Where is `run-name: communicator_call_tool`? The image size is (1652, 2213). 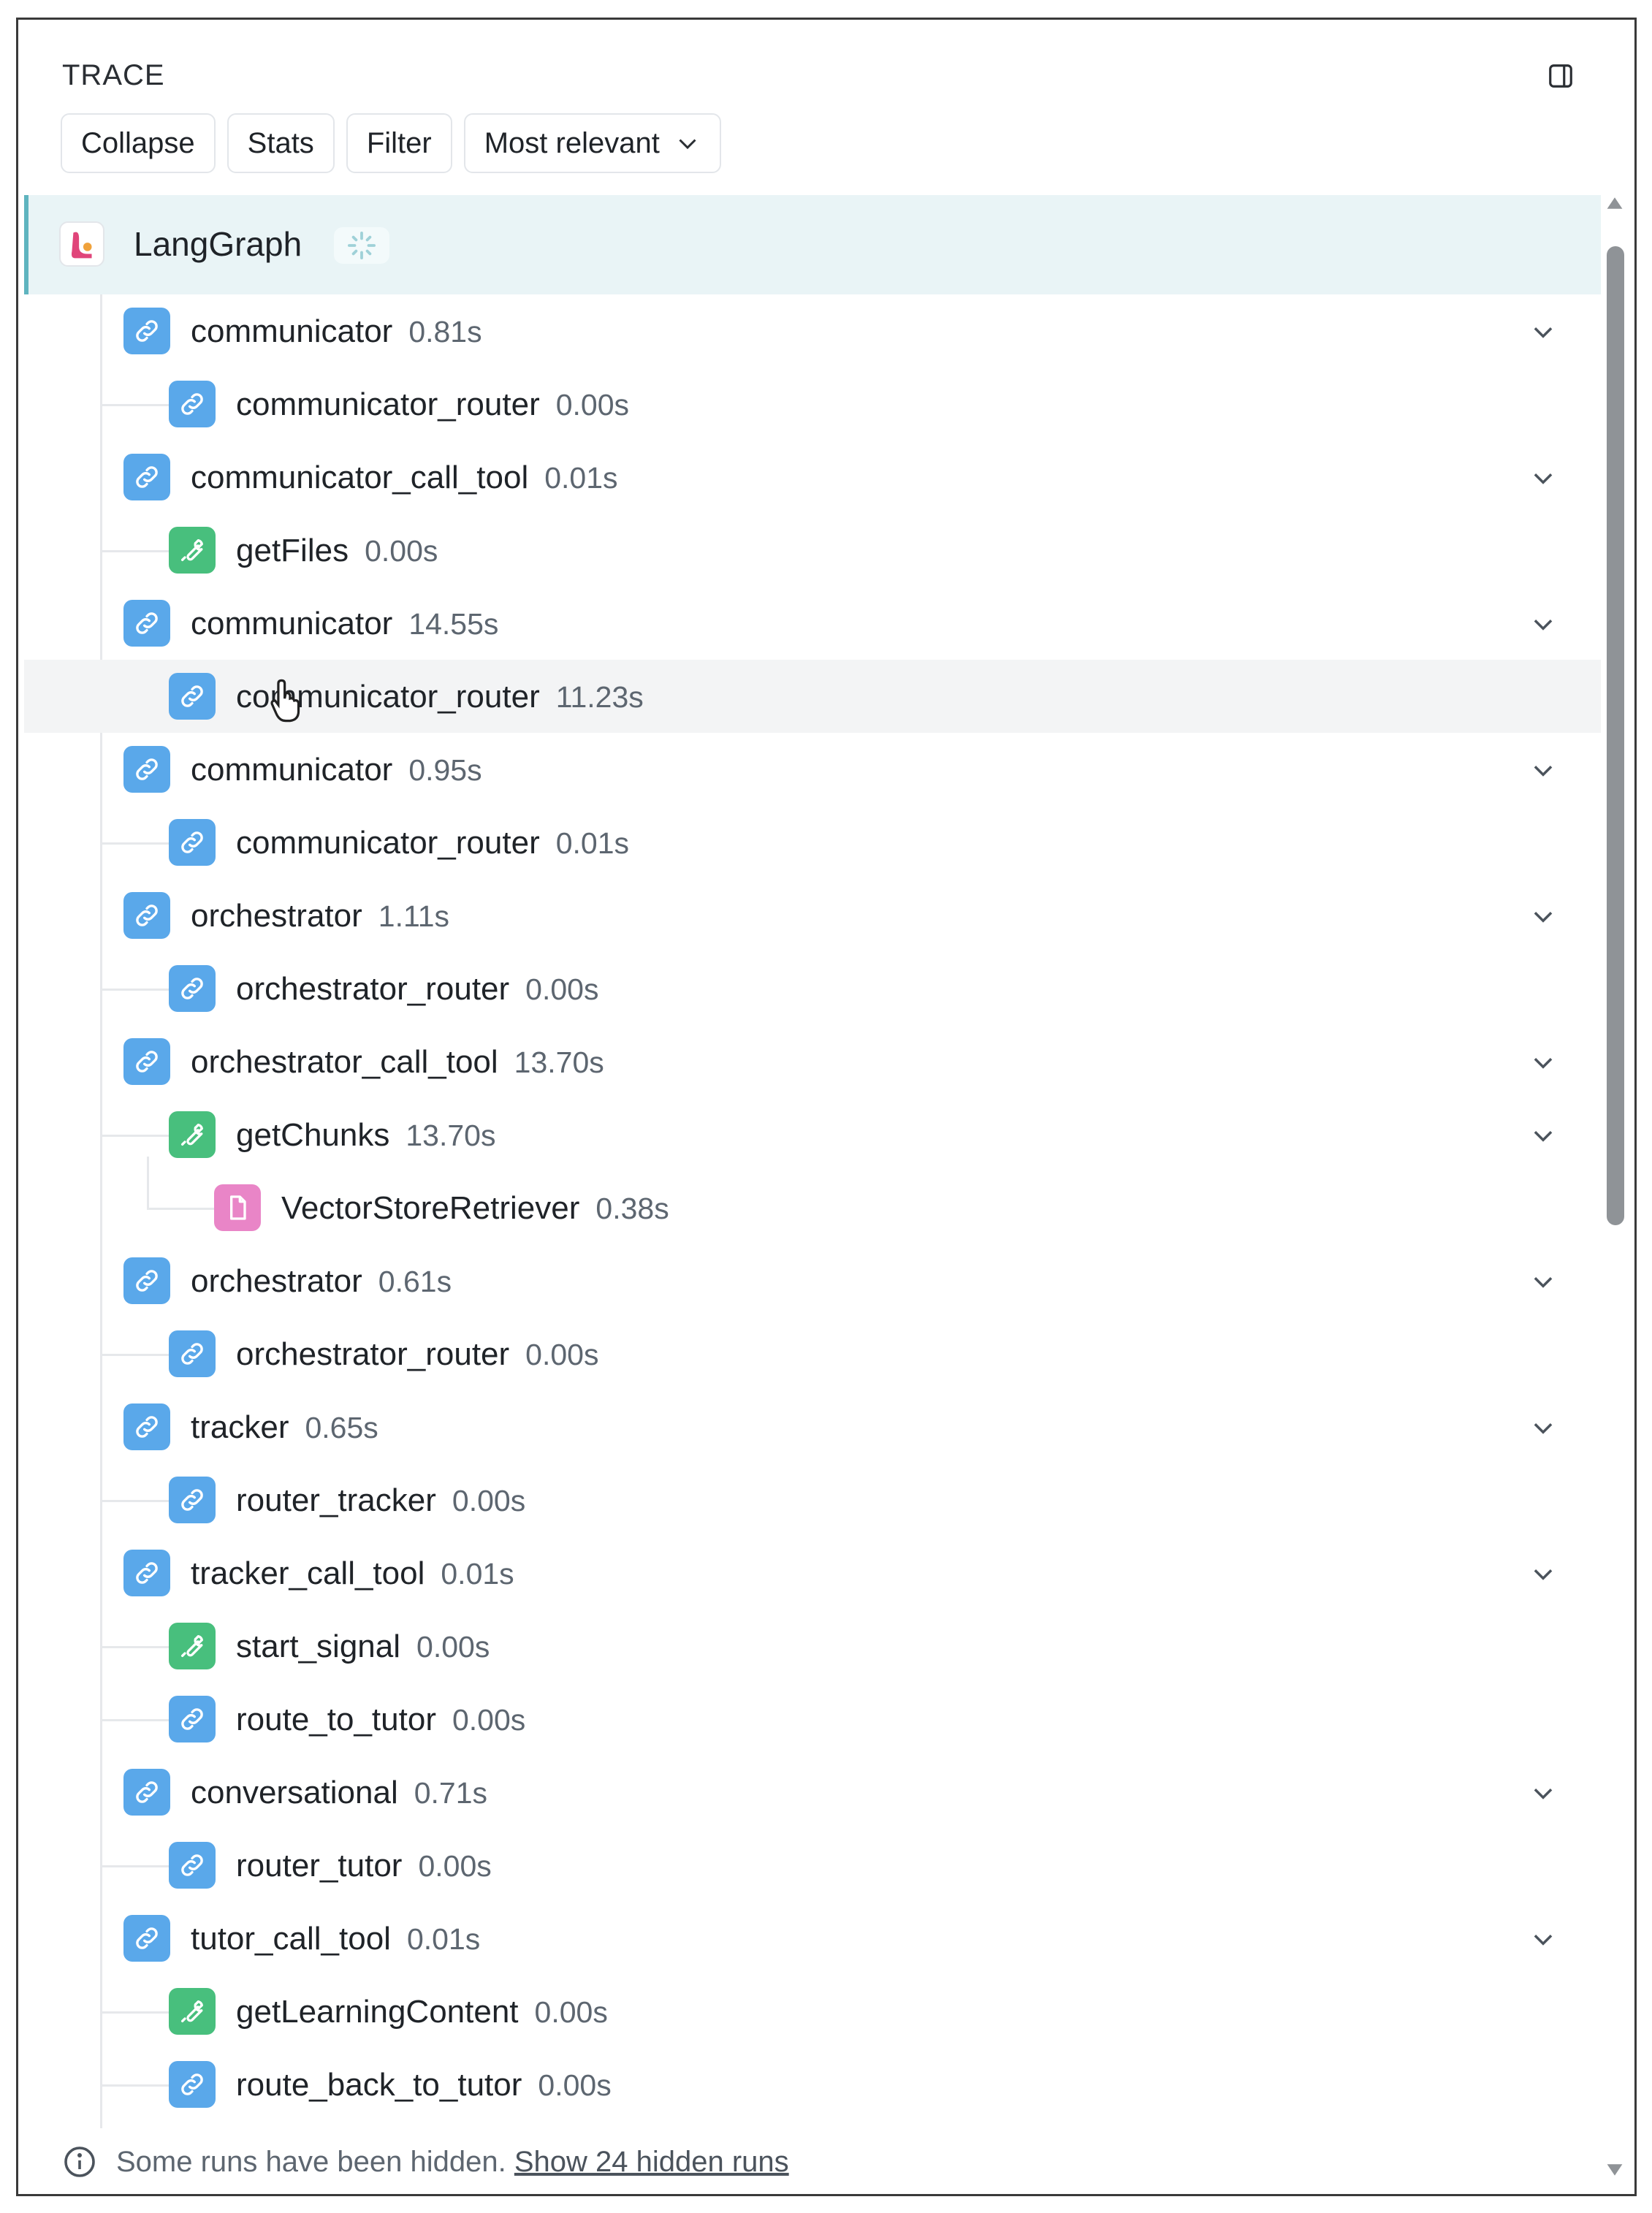 run-name: communicator_call_tool is located at coordinates (360, 477).